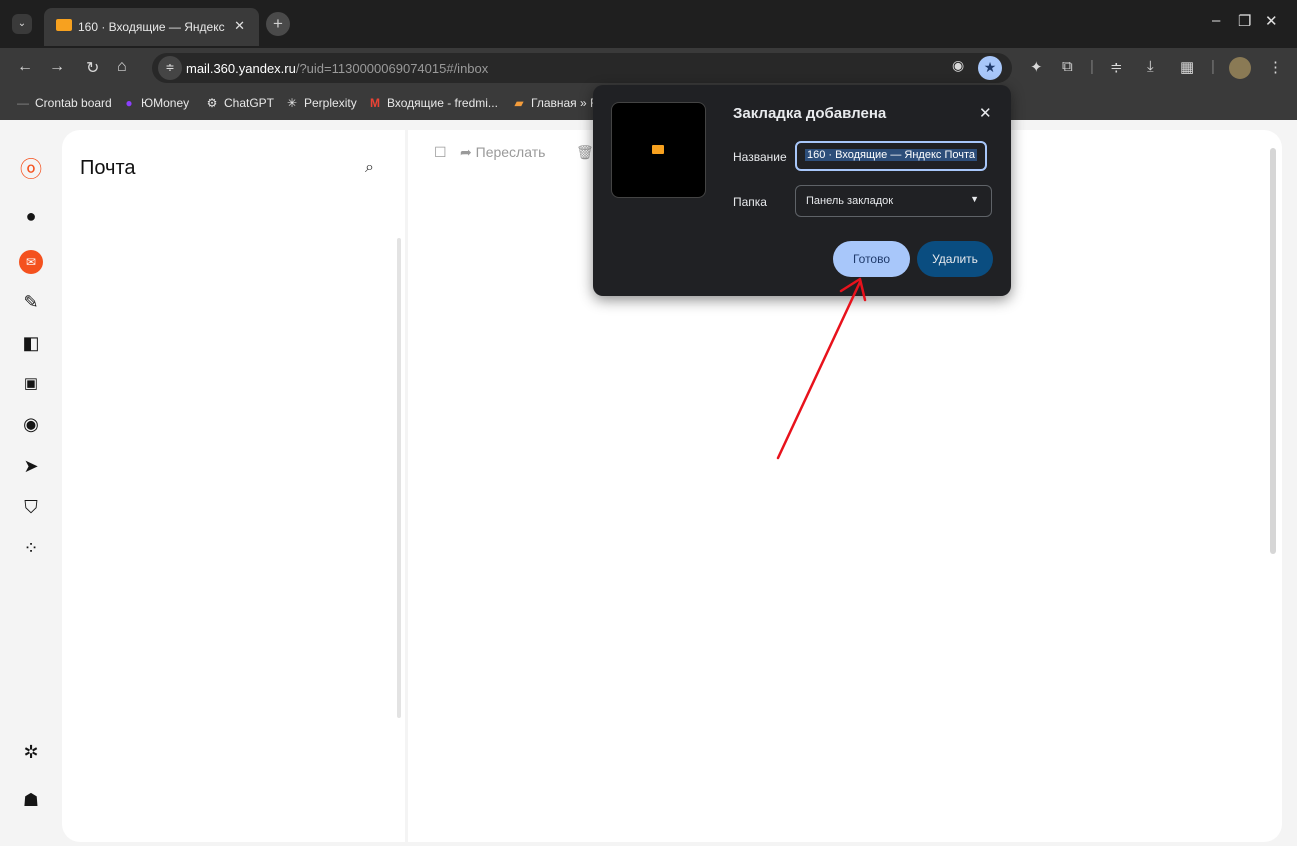 The width and height of the screenshot is (1297, 846). I want to click on left-app-rail: ⓞ ● ✉ ✎ ◧ ▣ ◉ ➤ ⛉ ⁘ ✲ ☗, so click(31, 483).